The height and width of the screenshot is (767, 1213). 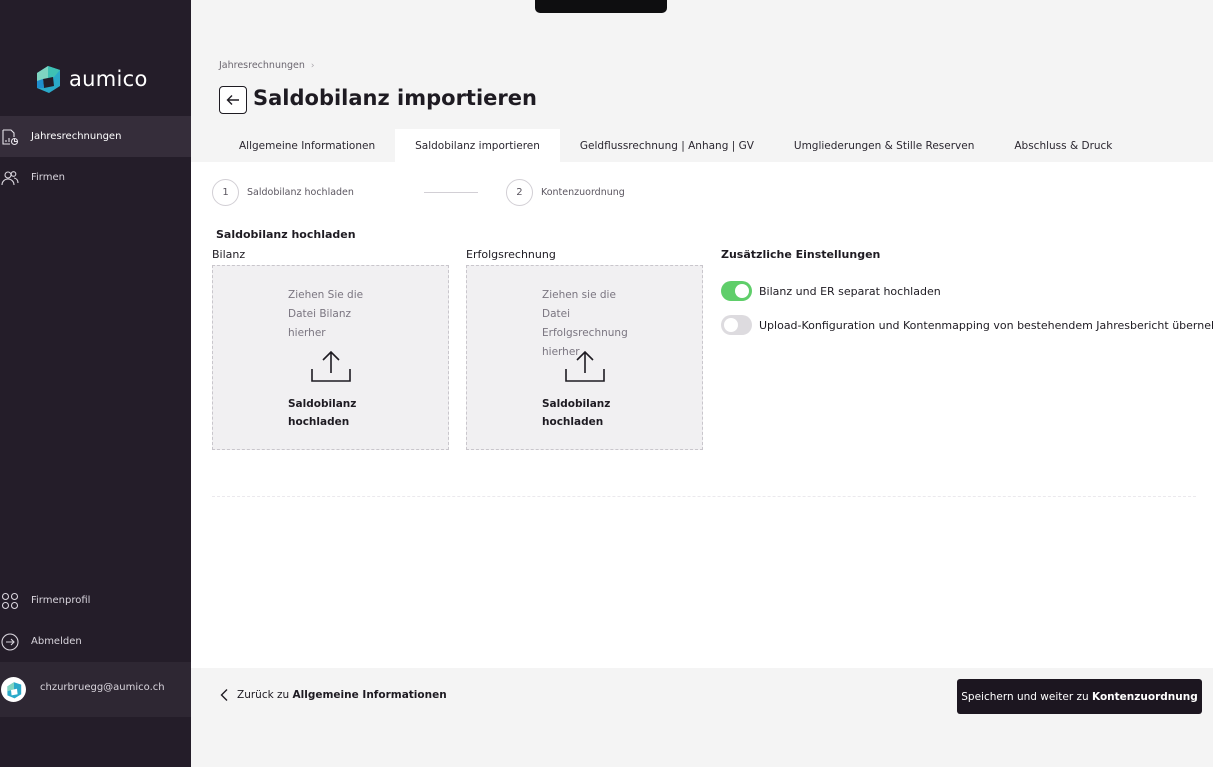 I want to click on document-chart-icon, so click(x=10, y=136).